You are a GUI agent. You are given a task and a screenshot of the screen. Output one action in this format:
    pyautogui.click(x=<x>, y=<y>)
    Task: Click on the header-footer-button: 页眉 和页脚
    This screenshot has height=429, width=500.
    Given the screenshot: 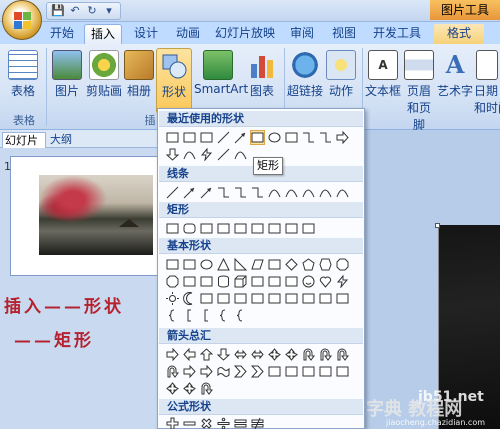 What is the action you would take?
    pyautogui.click(x=419, y=90)
    